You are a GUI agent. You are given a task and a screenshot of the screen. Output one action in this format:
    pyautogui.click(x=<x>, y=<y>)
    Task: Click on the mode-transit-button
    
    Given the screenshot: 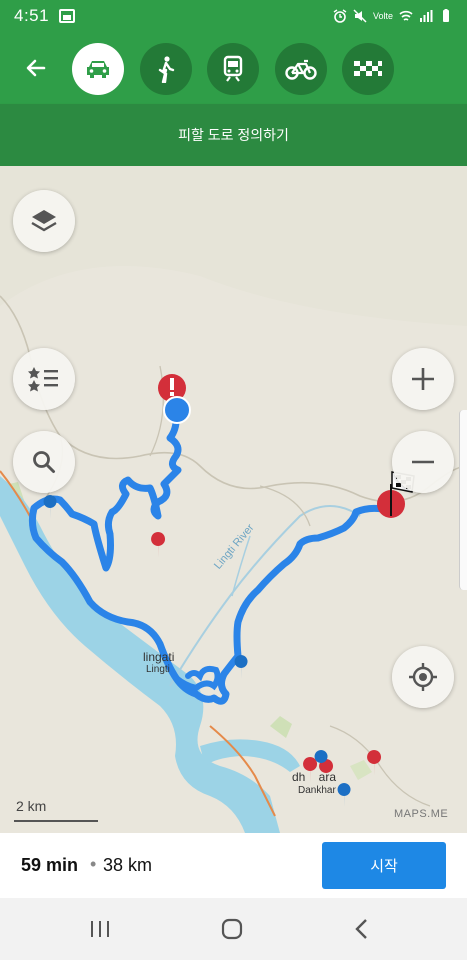 What is the action you would take?
    pyautogui.click(x=233, y=69)
    